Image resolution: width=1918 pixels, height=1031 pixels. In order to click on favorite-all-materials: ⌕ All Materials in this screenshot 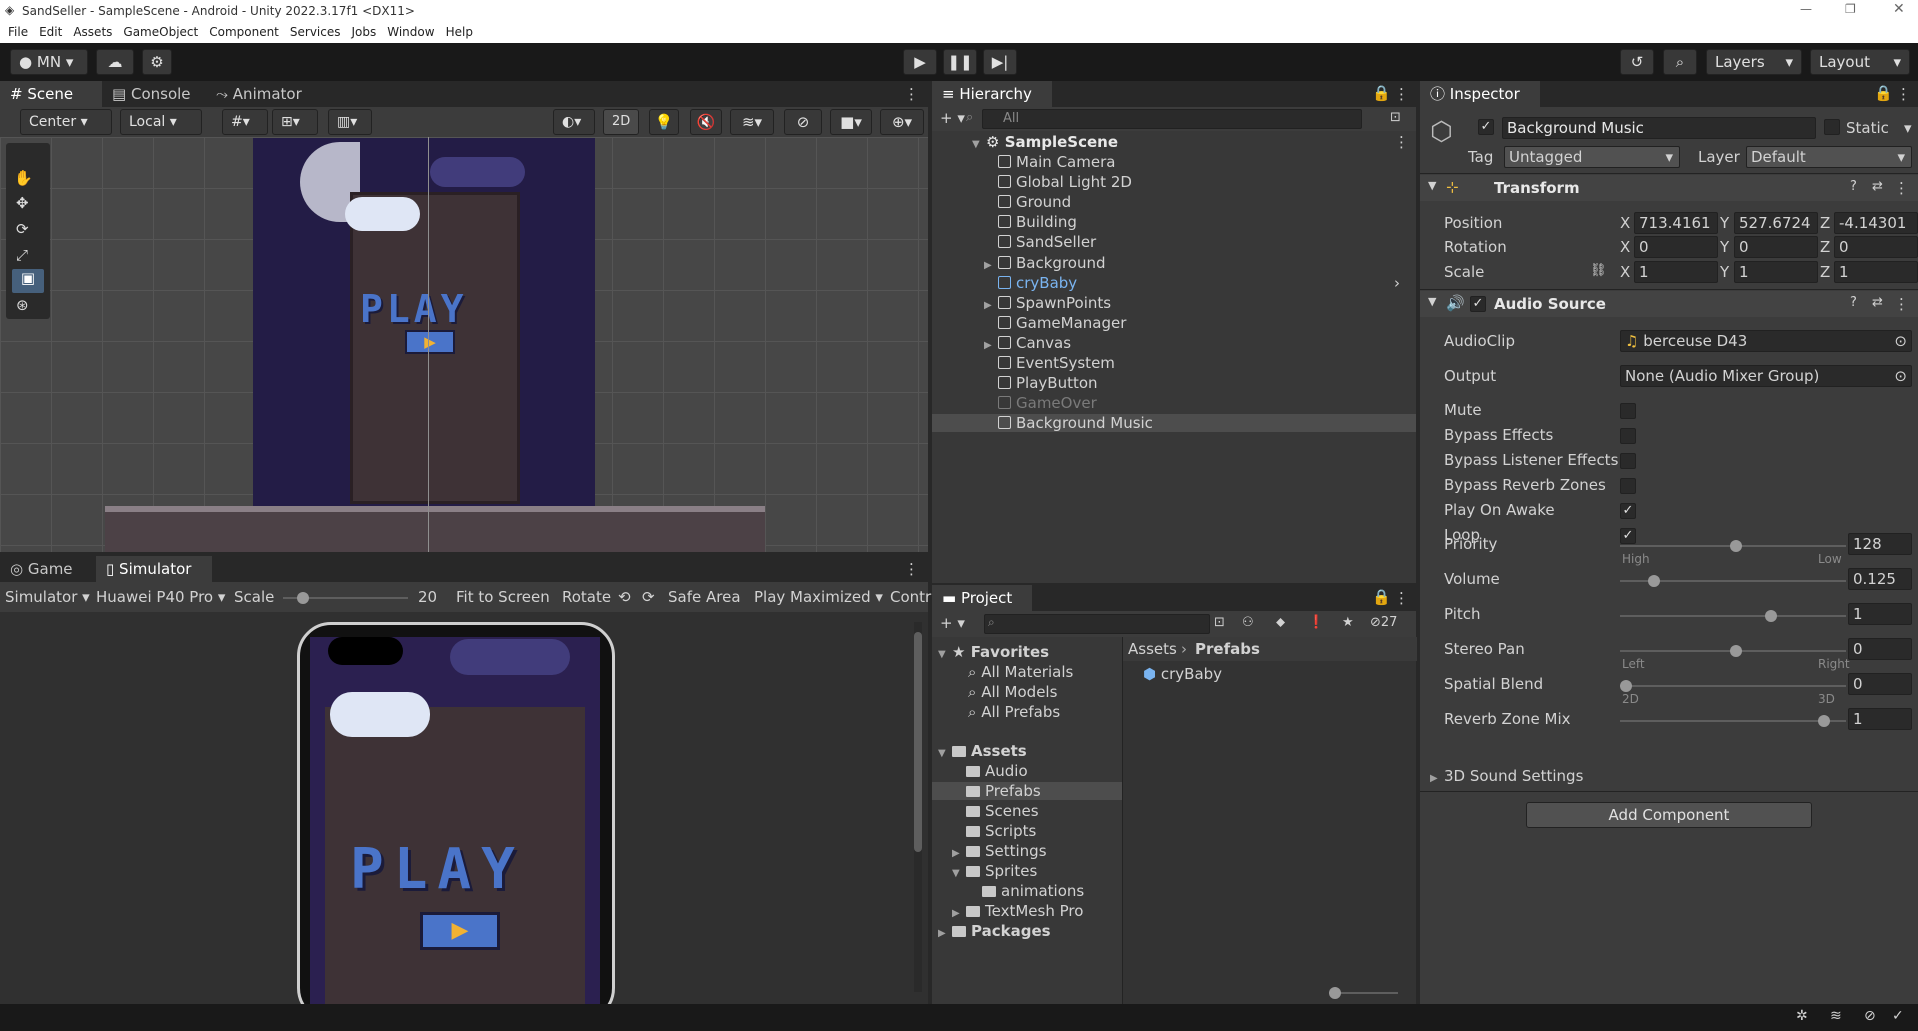, I will do `click(1020, 672)`.